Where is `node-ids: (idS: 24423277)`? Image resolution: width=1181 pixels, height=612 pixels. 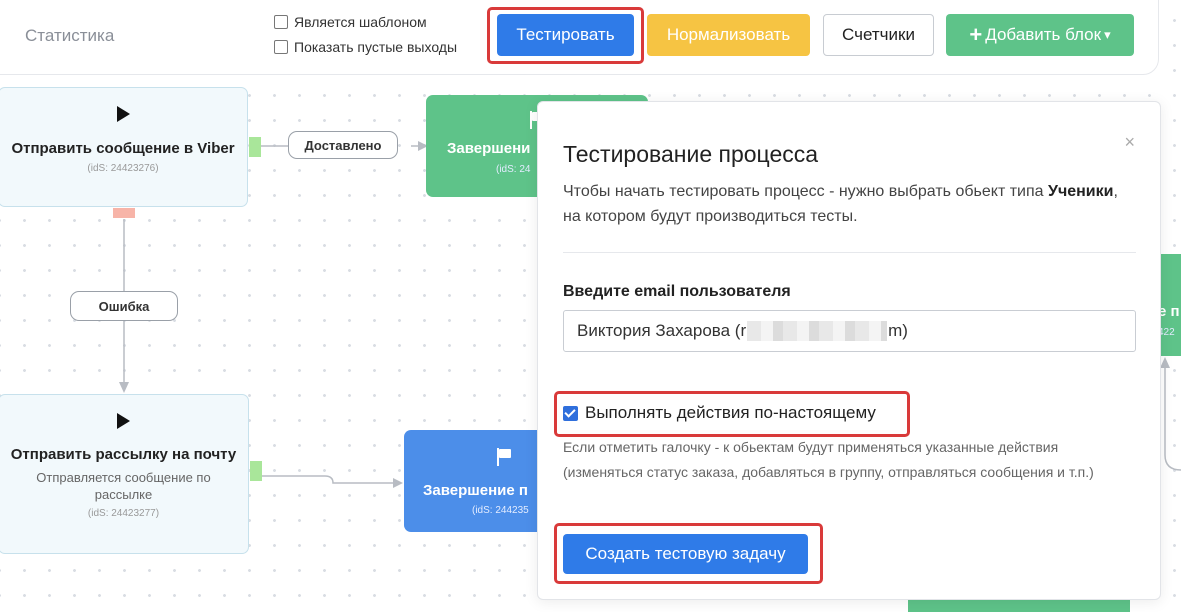
node-ids: (idS: 24423277) is located at coordinates (123, 513).